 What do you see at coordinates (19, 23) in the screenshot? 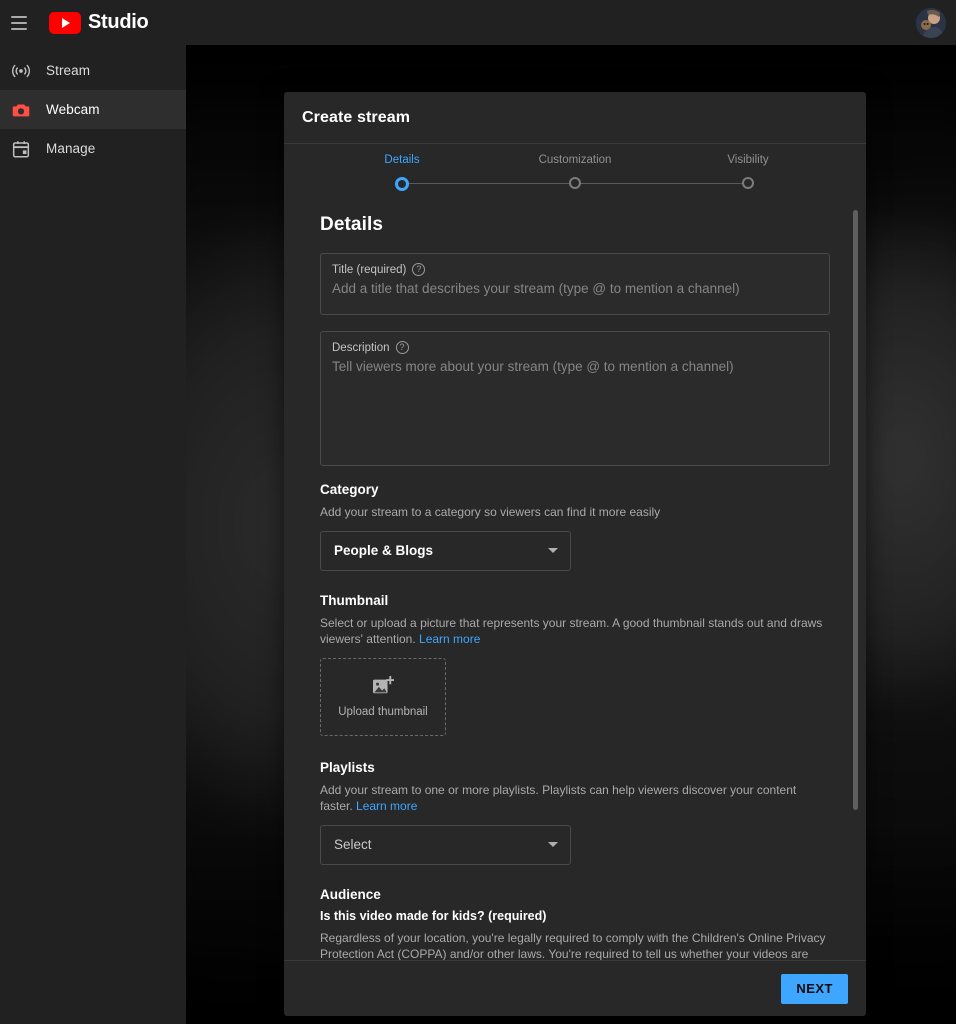
I see `hamburger-menu-icon` at bounding box center [19, 23].